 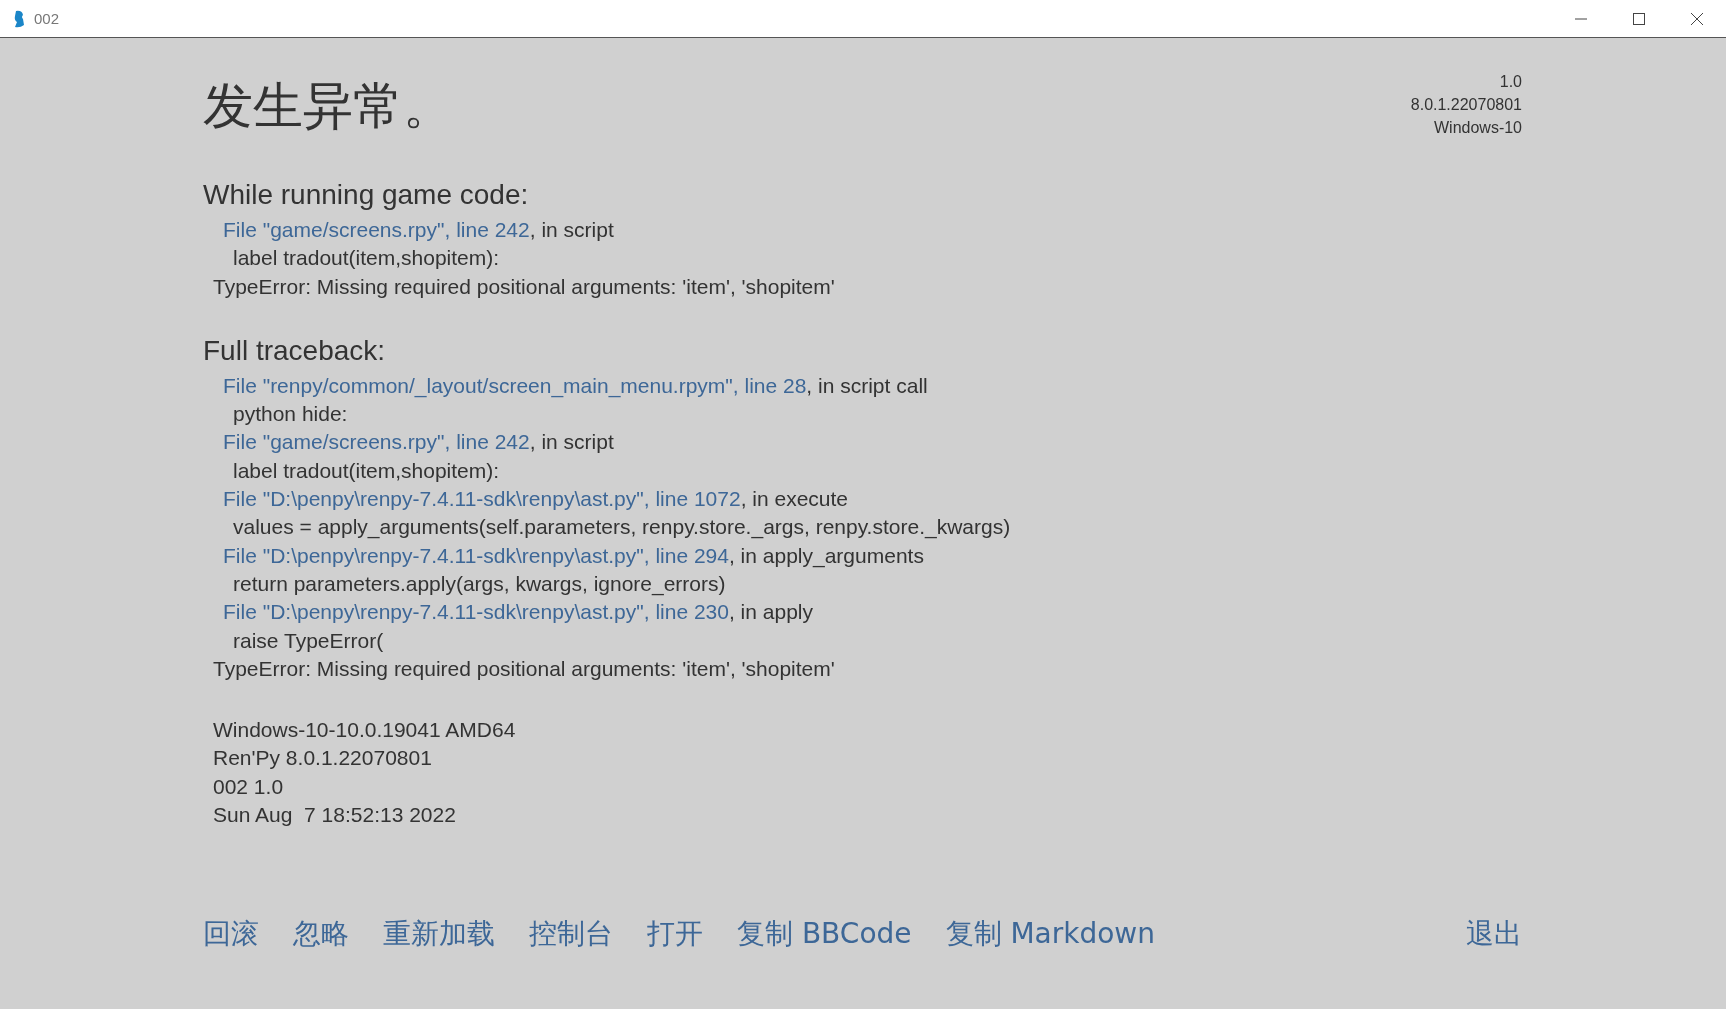 What do you see at coordinates (290, 414) in the screenshot?
I see `code-line: python hide:` at bounding box center [290, 414].